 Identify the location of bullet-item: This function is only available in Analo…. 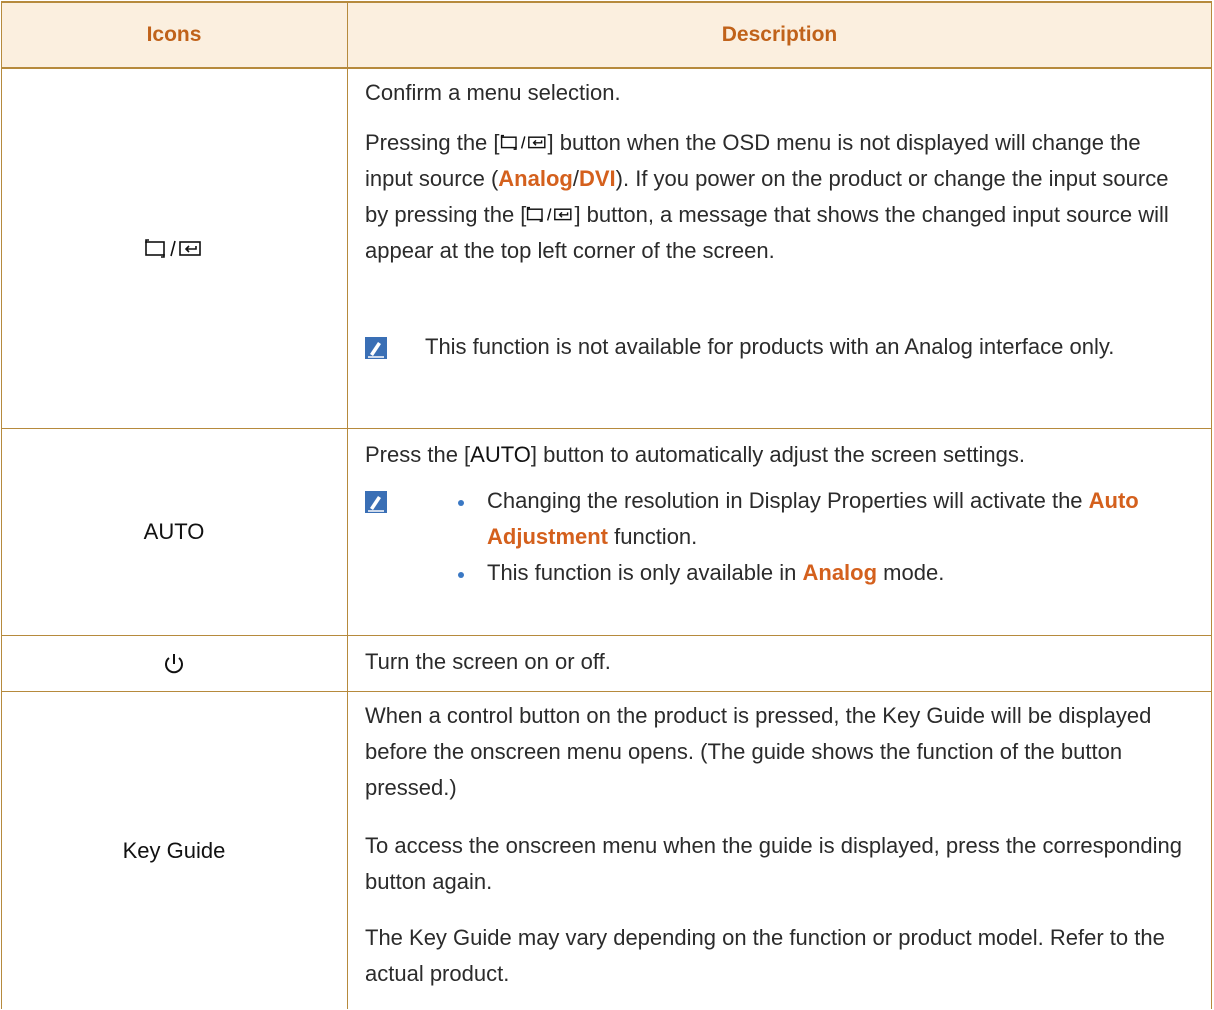
(716, 572).